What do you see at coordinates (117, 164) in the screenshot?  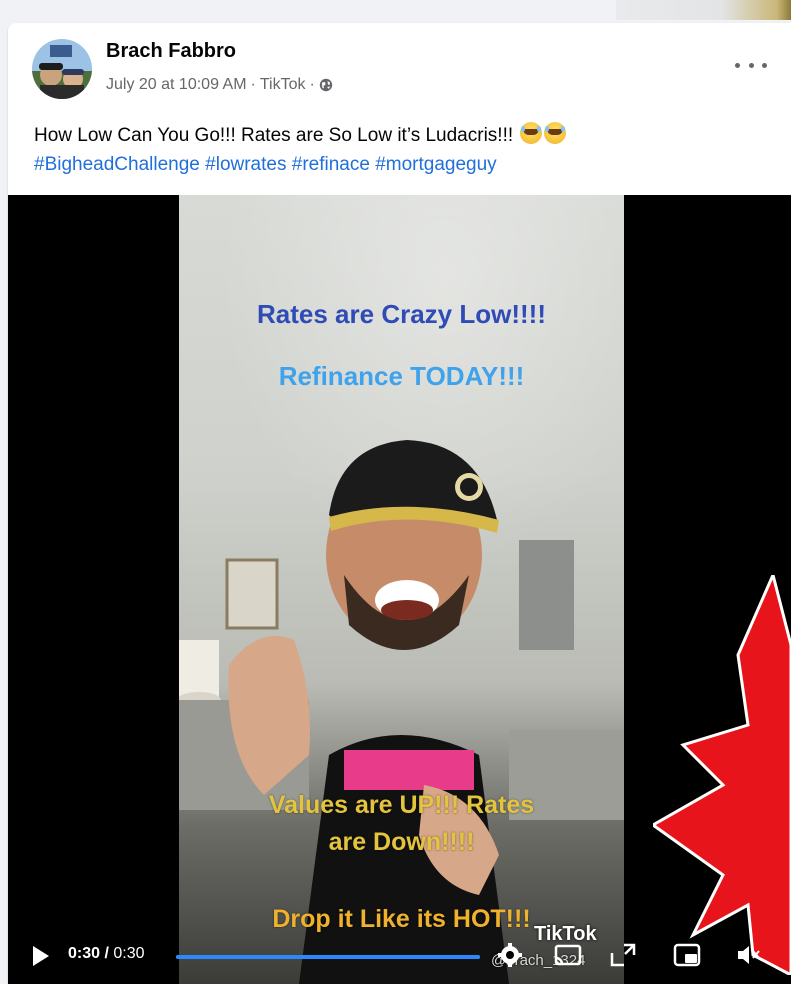 I see `hashtag-link: #BigheadChallenge` at bounding box center [117, 164].